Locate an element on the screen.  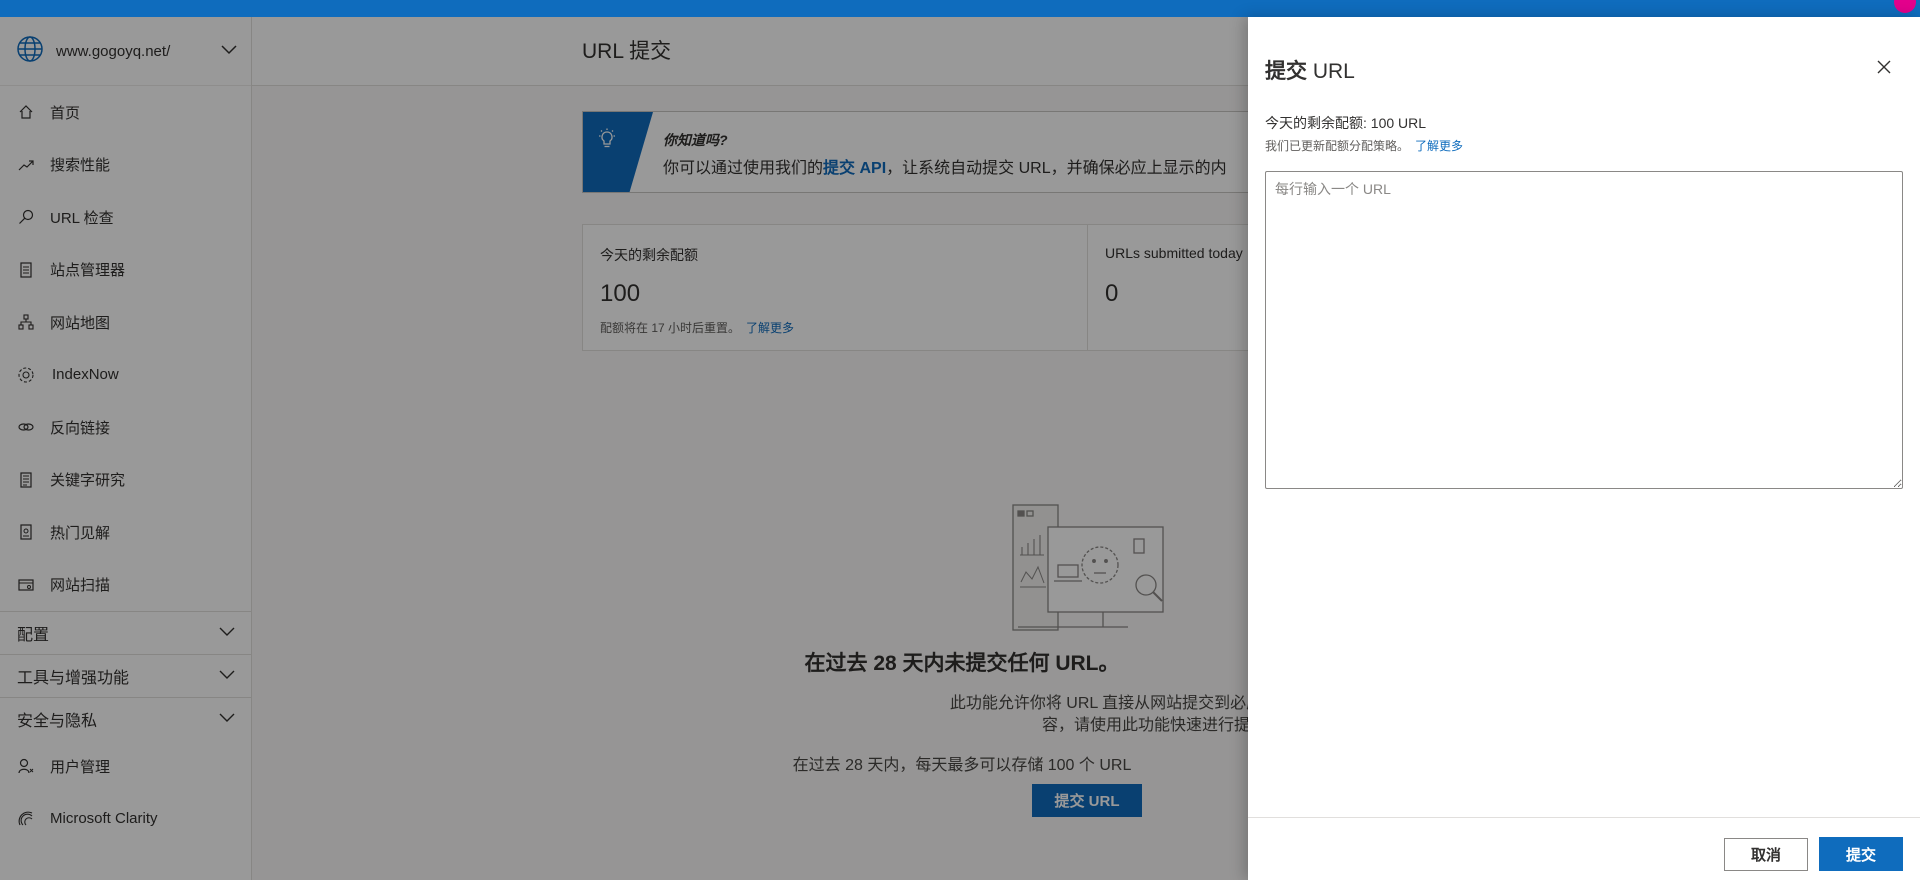
close-icon is located at coordinates (1884, 69).